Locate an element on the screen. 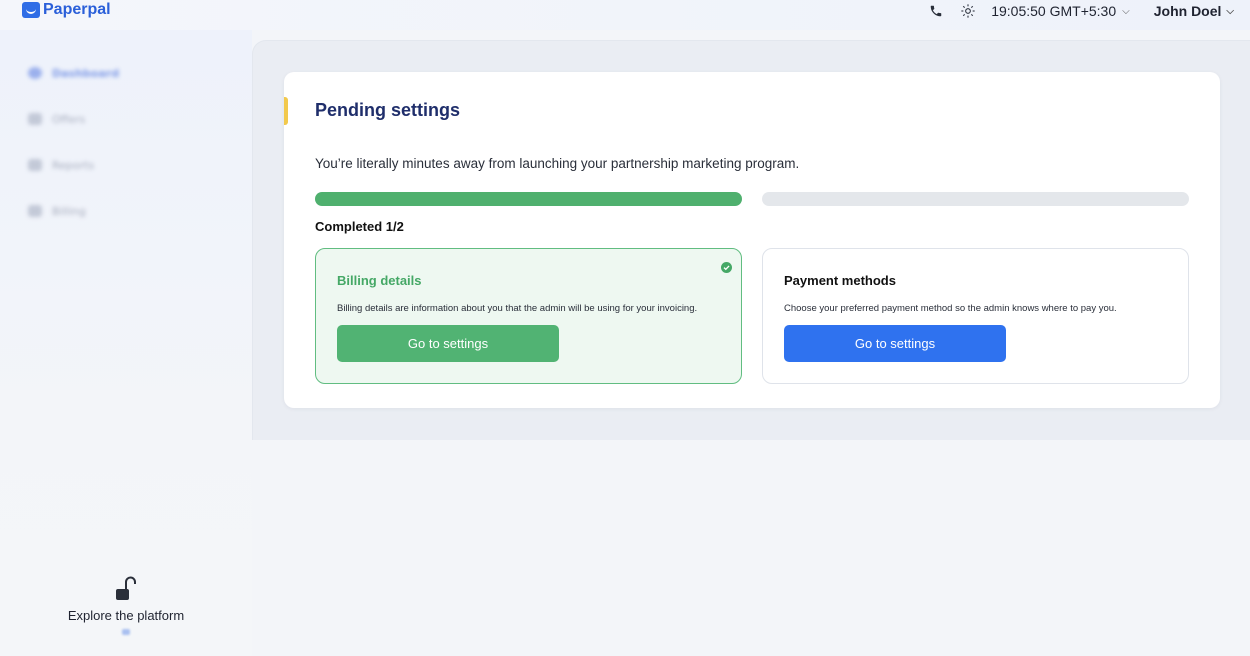  billing-go-to-settings-button: Go to settings is located at coordinates (448, 343).